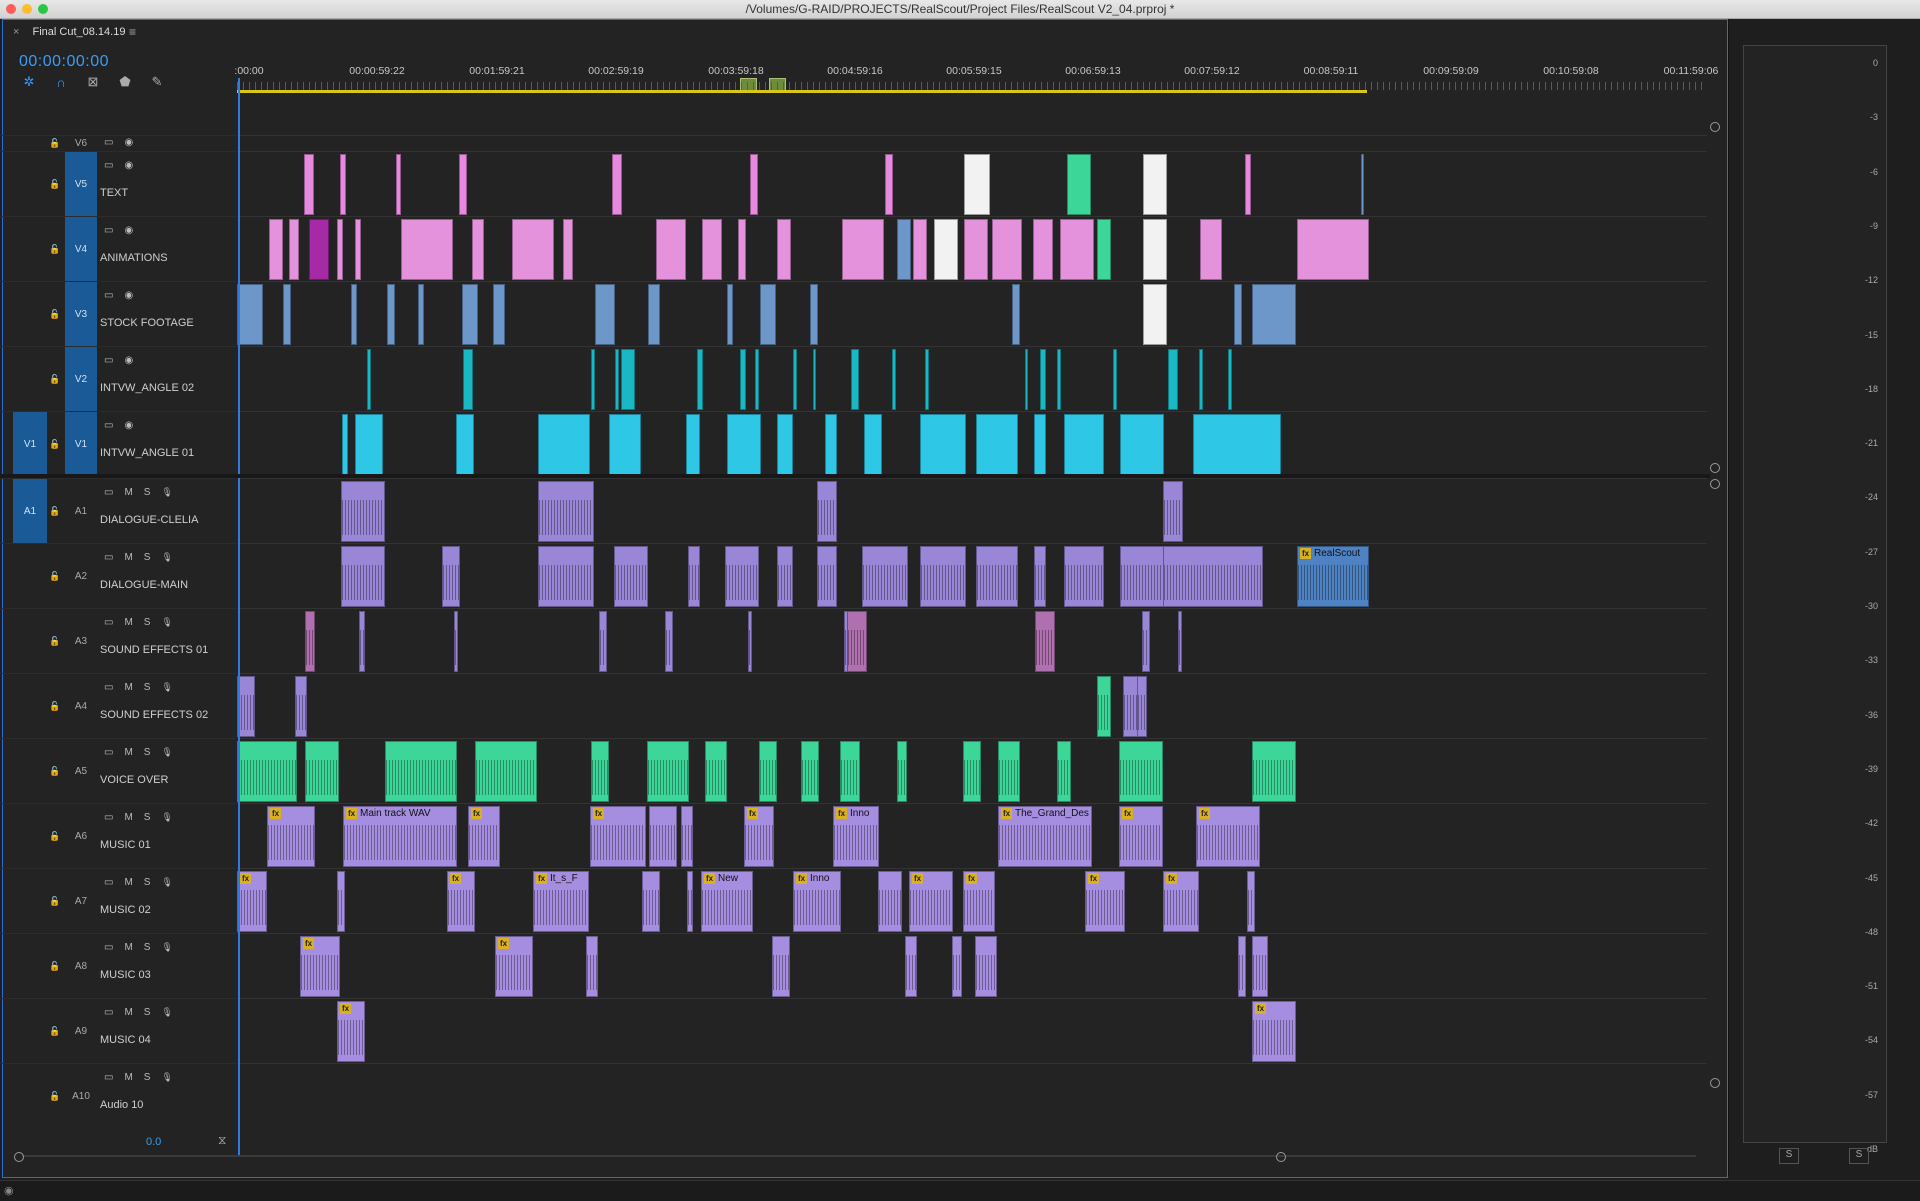 The width and height of the screenshot is (1920, 1201). I want to click on source-patch-v1: V1, so click(30, 444).